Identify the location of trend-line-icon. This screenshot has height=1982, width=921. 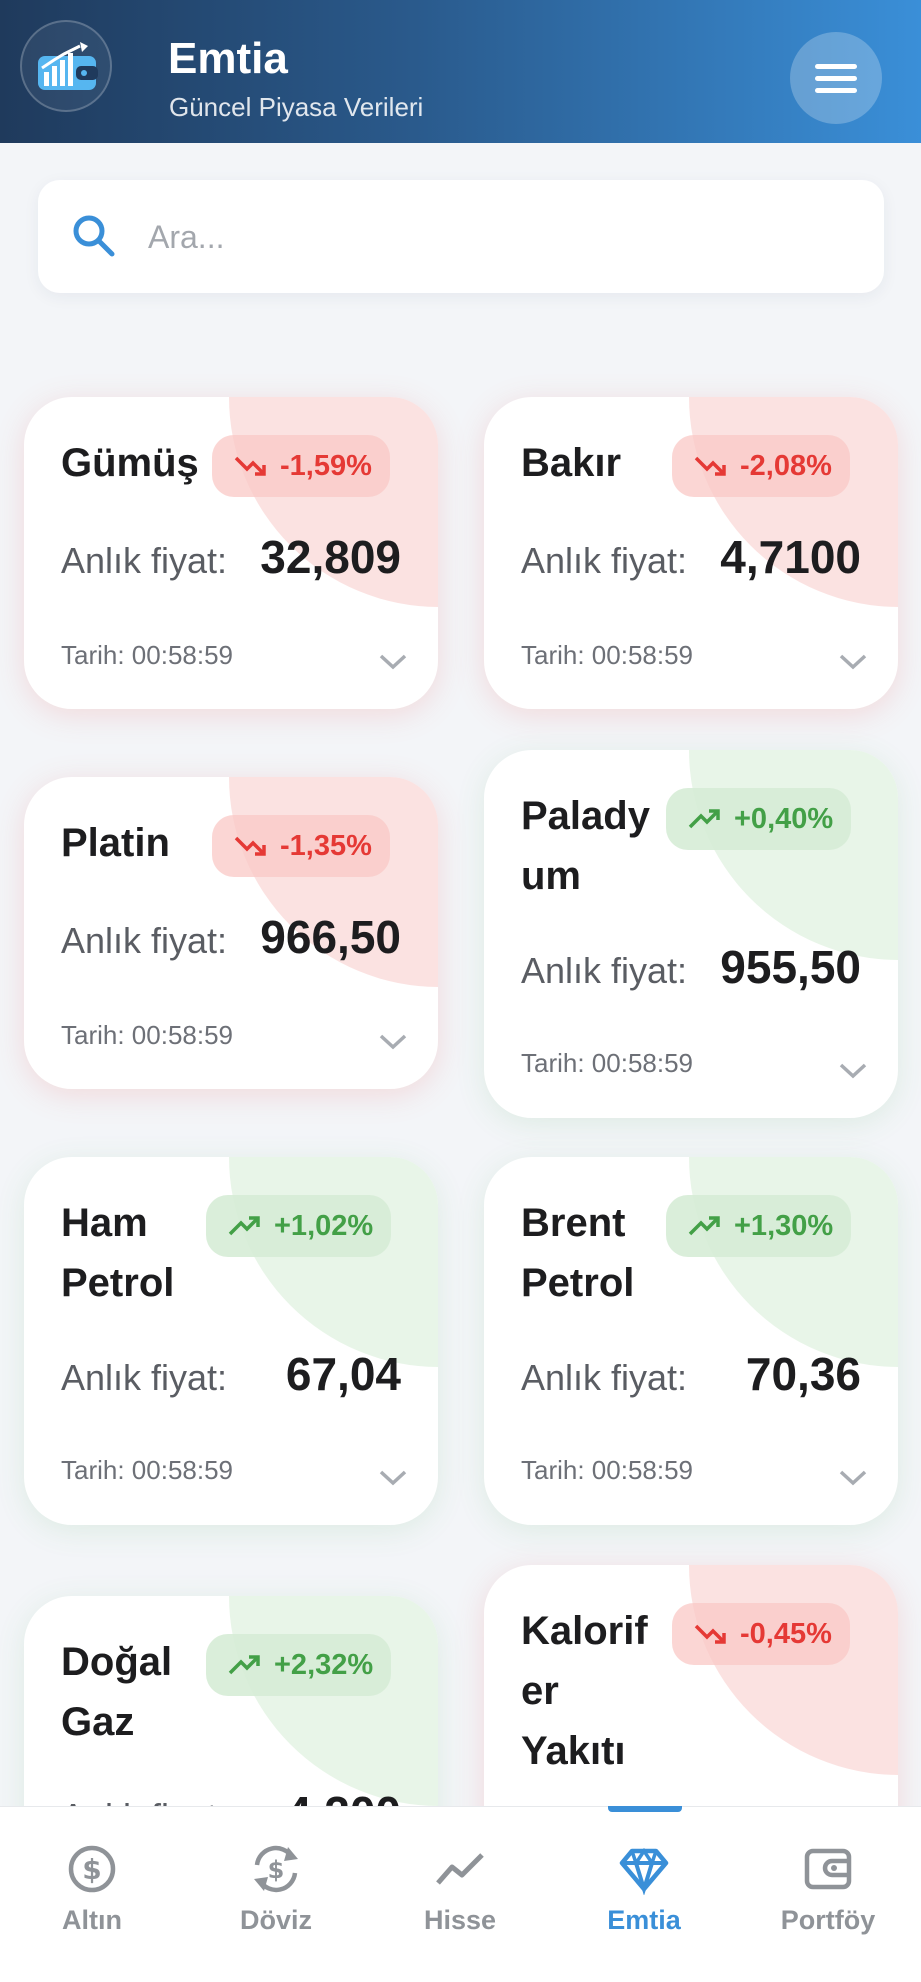
(460, 1869).